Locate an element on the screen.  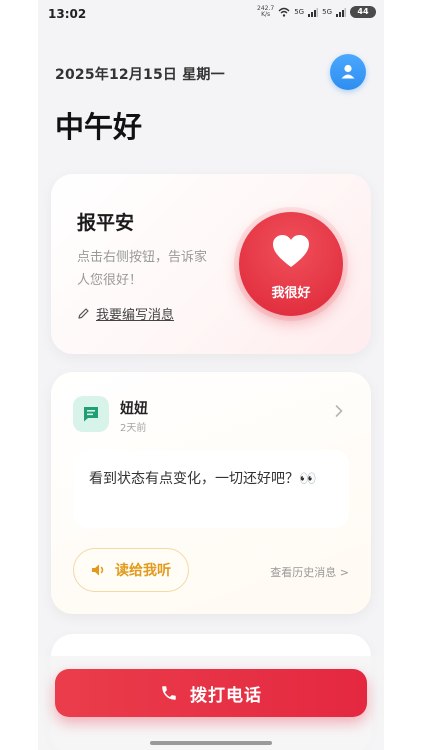
read-aloud-label: 读给我听 is located at coordinates (143, 571).